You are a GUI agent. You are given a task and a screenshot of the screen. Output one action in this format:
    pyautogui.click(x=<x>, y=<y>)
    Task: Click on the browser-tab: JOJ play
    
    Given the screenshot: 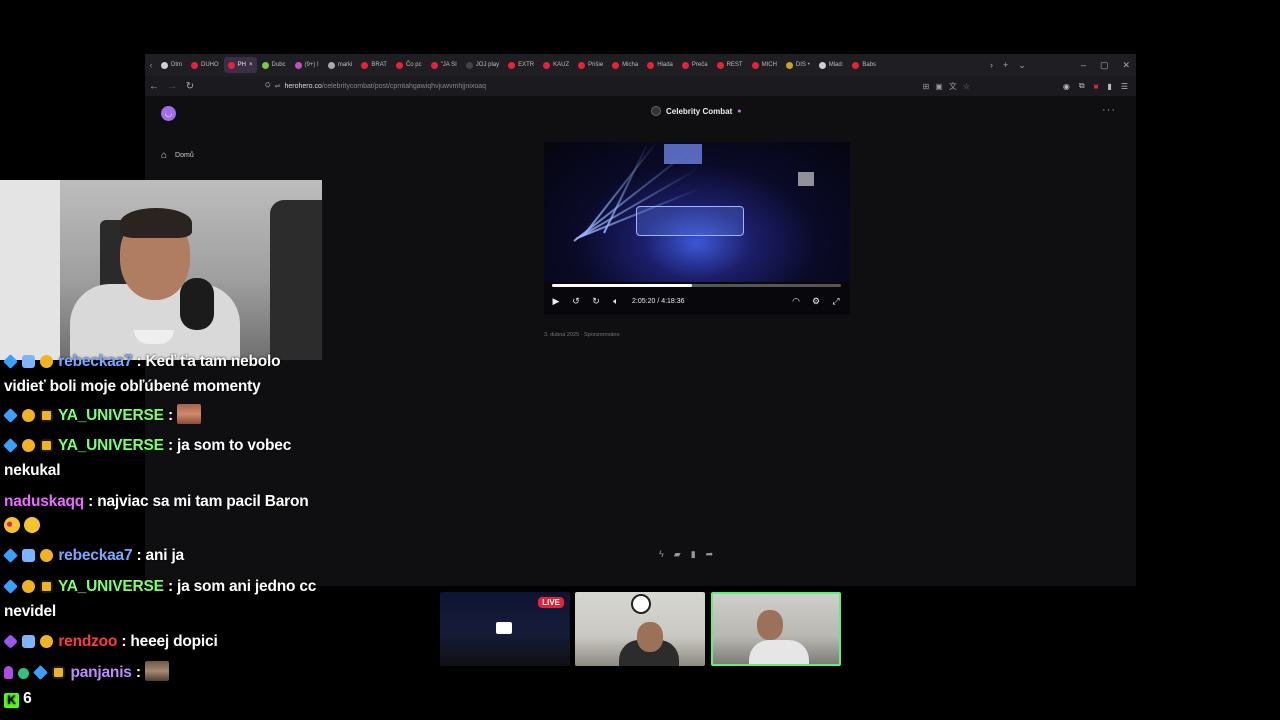 What is the action you would take?
    pyautogui.click(x=482, y=65)
    